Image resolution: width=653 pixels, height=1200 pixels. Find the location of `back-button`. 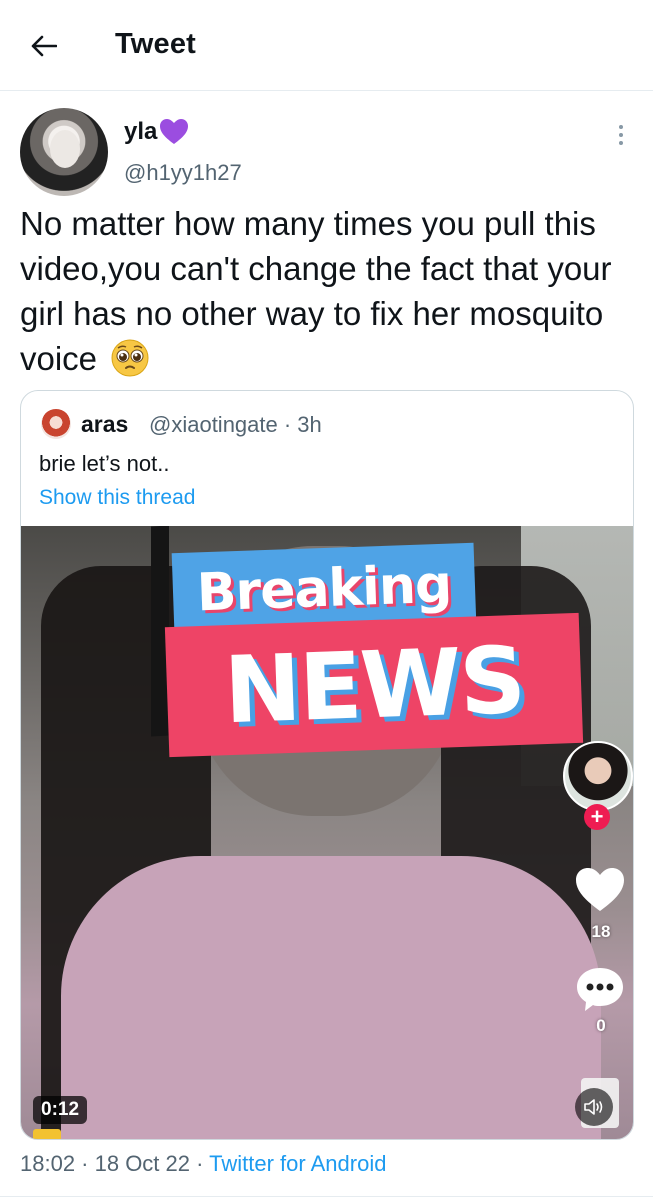

back-button is located at coordinates (44, 46).